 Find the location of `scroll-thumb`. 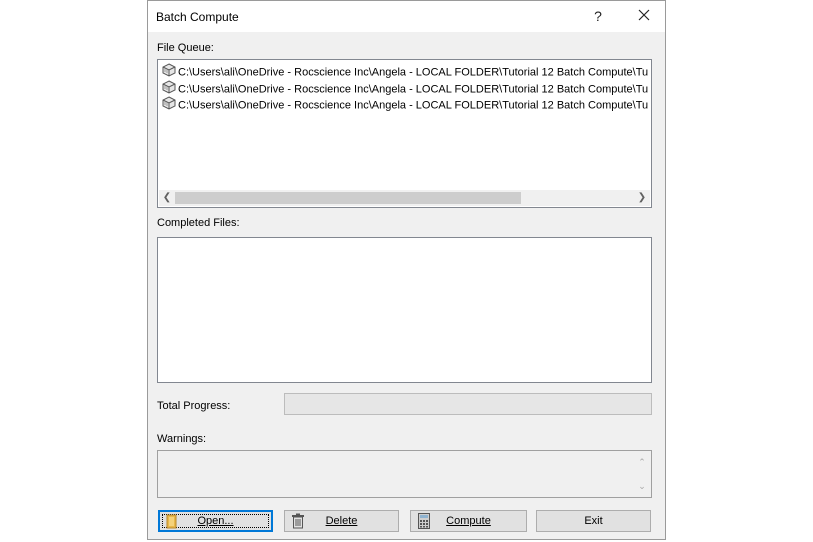

scroll-thumb is located at coordinates (348, 198).